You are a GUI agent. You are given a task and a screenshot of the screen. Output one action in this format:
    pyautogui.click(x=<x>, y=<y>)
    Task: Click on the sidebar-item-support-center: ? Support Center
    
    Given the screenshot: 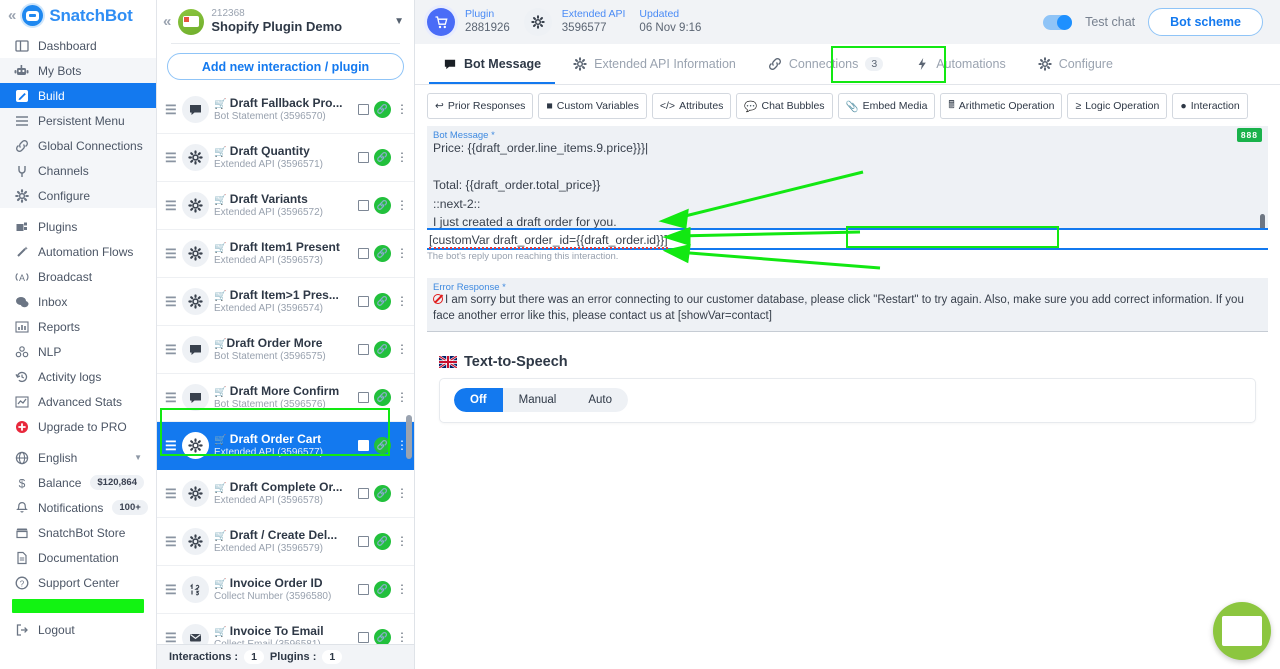 What is the action you would take?
    pyautogui.click(x=78, y=582)
    